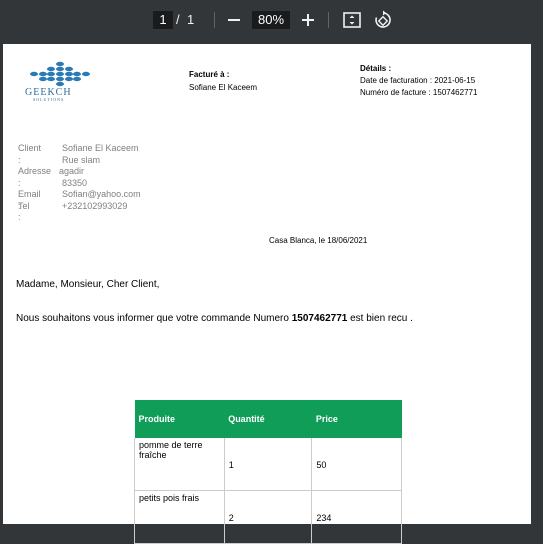 The image size is (543, 544). I want to click on cell-price: 50, so click(356, 464).